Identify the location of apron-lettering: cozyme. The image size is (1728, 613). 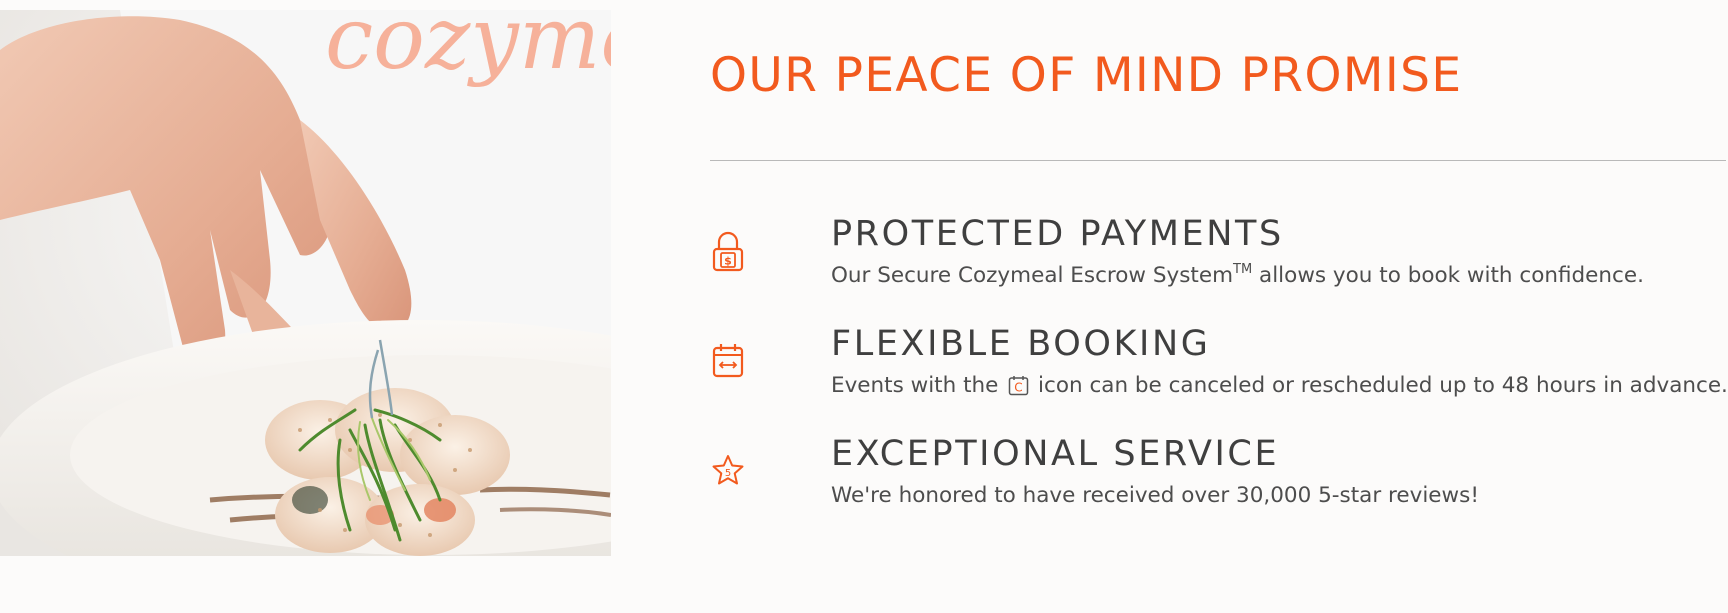
(468, 49).